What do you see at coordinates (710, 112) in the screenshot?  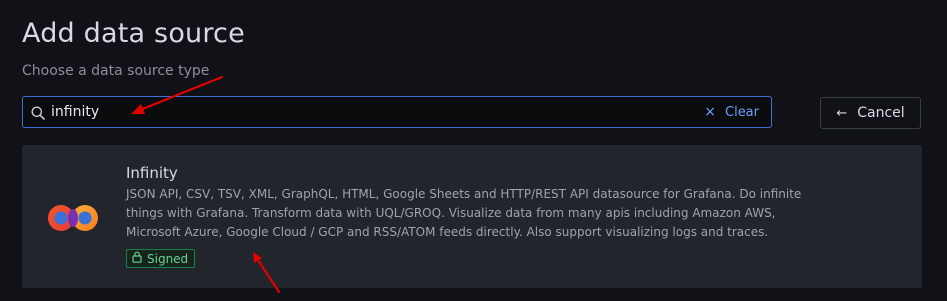 I see `close-icon: ×` at bounding box center [710, 112].